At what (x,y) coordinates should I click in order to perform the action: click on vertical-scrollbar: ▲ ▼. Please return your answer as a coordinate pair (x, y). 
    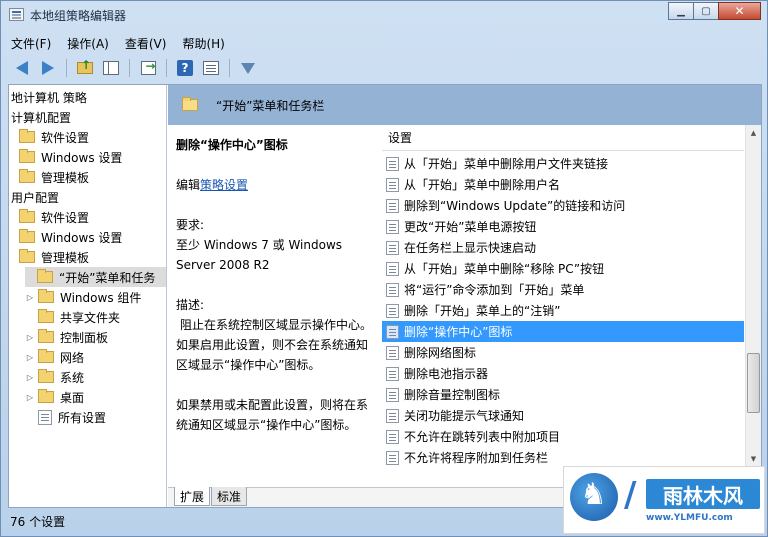
    Looking at the image, I should click on (753, 296).